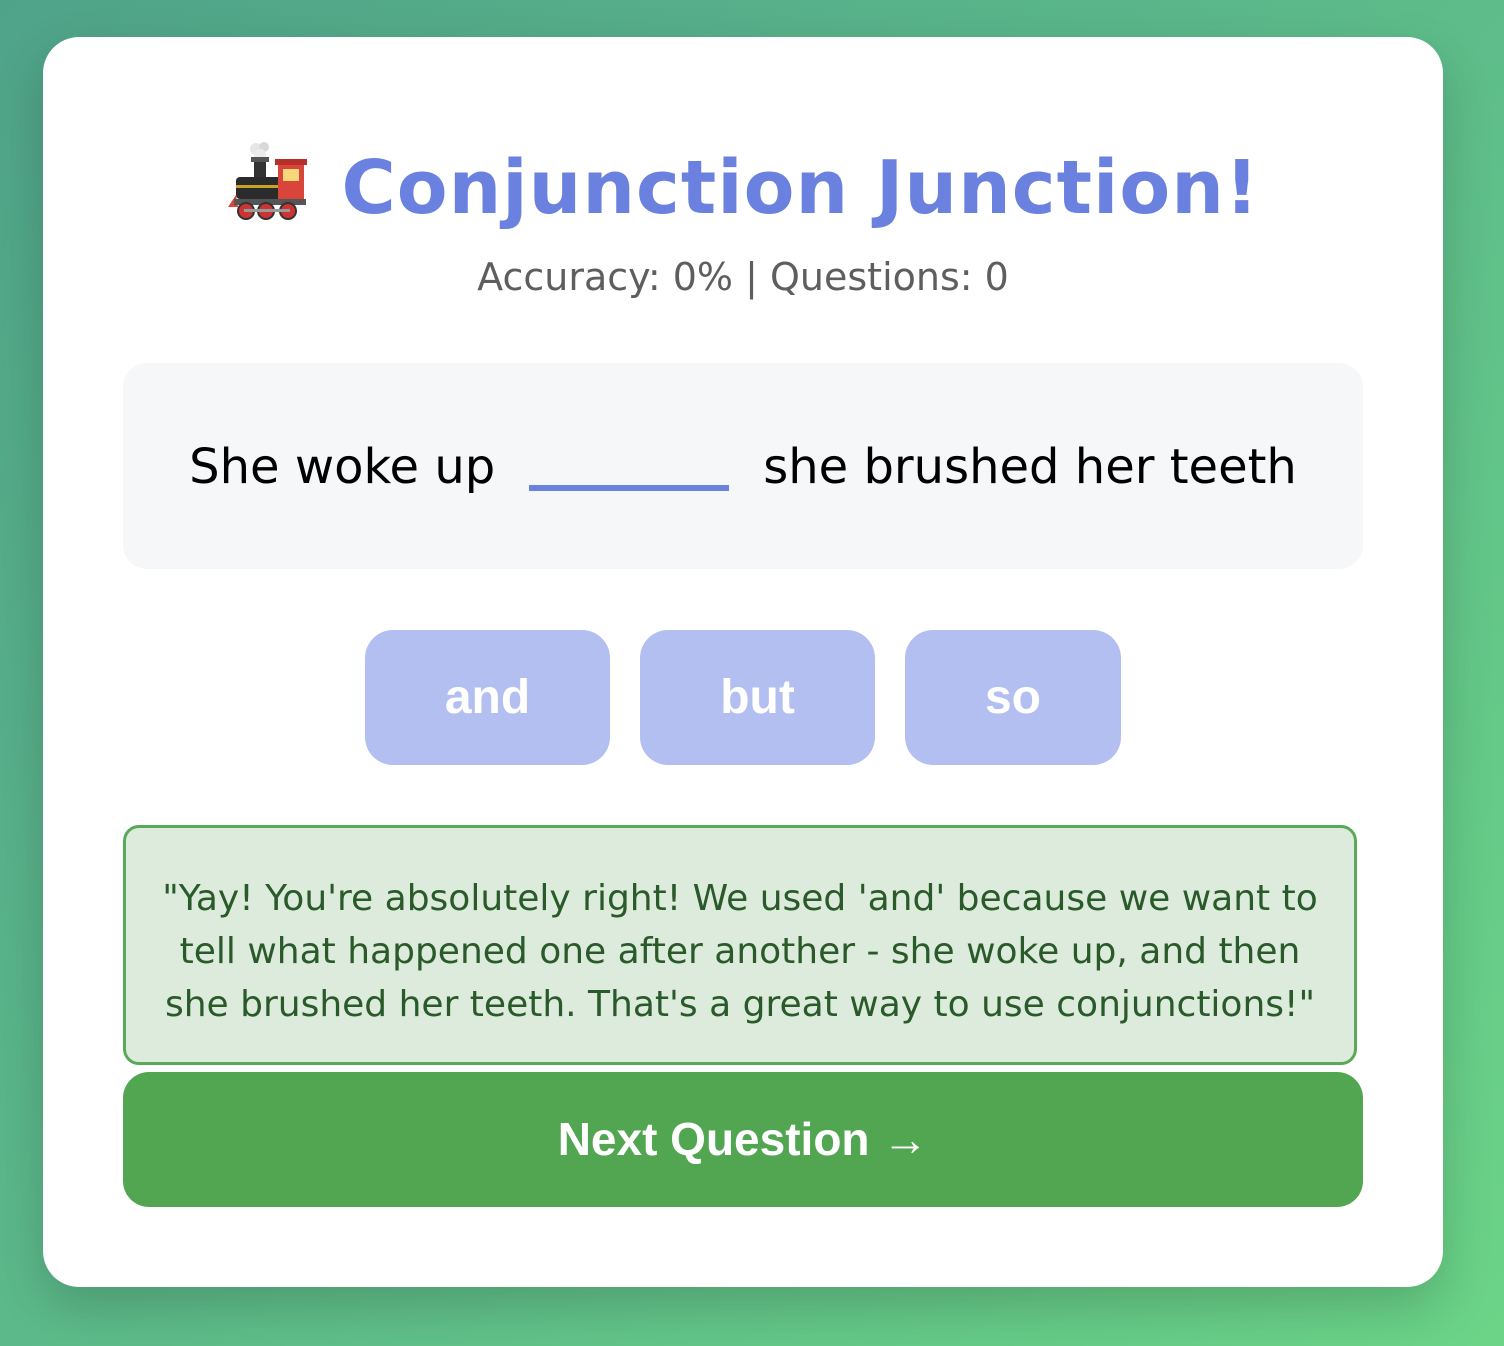  What do you see at coordinates (743, 1139) in the screenshot?
I see `next-question-button: Next Question →` at bounding box center [743, 1139].